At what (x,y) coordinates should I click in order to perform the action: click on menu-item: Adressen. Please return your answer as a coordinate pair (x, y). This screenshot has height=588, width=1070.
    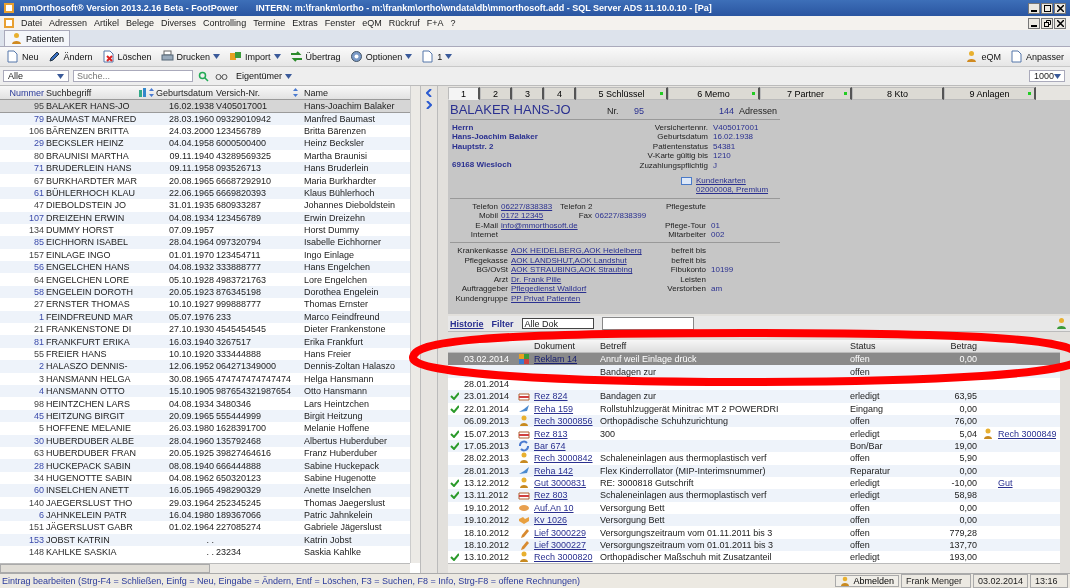
    Looking at the image, I should click on (68, 23).